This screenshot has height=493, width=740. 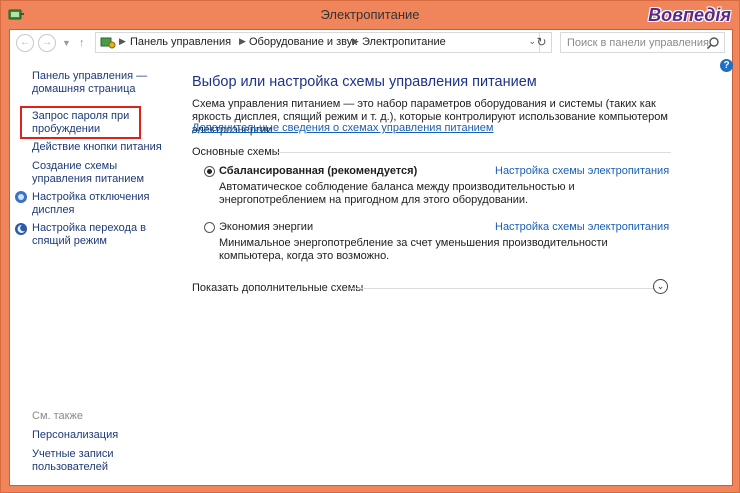 I want to click on up-arrow-icon: ↑, so click(x=82, y=43).